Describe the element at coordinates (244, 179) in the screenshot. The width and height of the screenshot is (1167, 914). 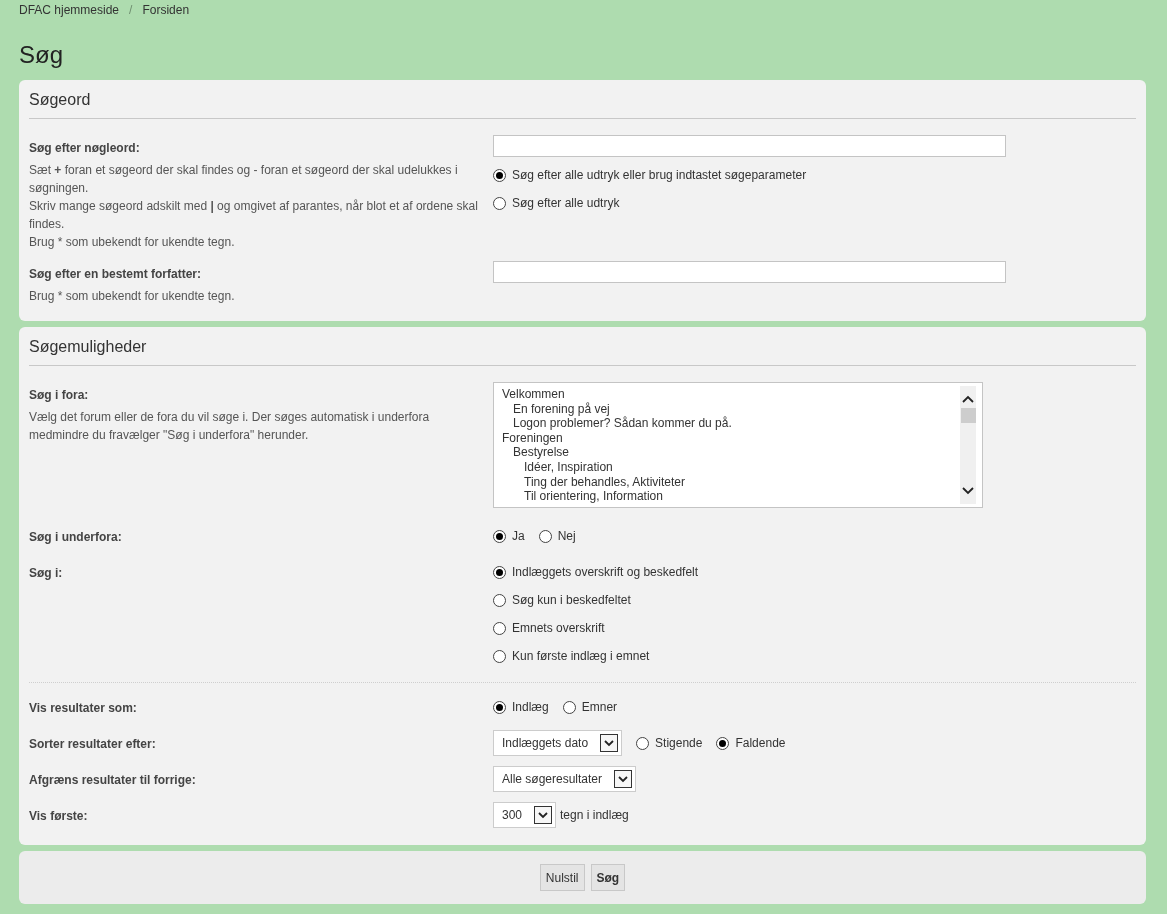
I see `help-text: Sæt + foran et søgeord der skal findes og - foran et søgeord der skal udelukkes i søgningen.` at that location.